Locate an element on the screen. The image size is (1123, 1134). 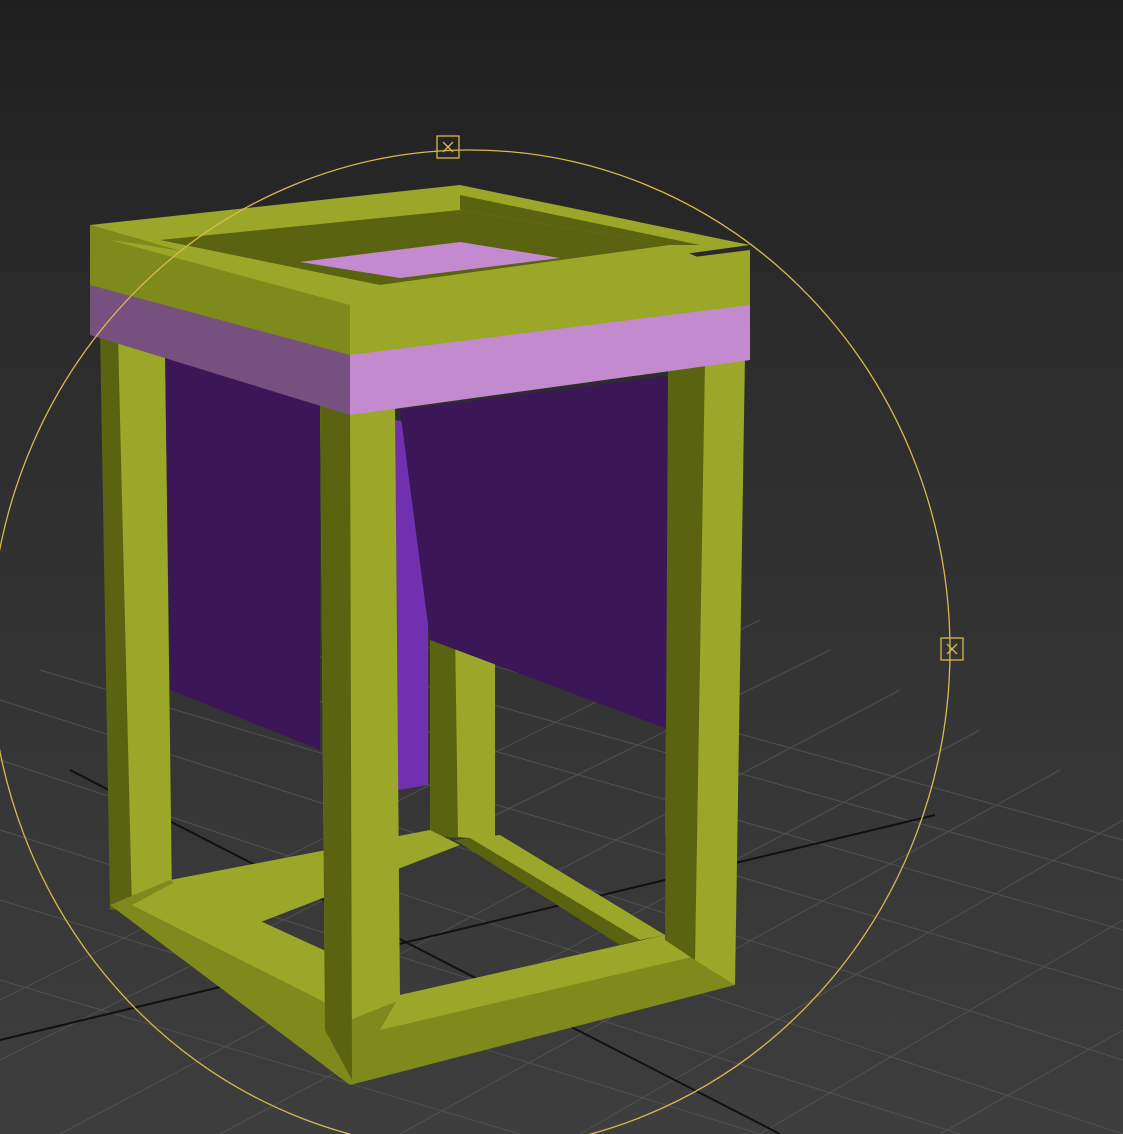
bottom-rail-back-right-shade is located at coordinates (547, 891).